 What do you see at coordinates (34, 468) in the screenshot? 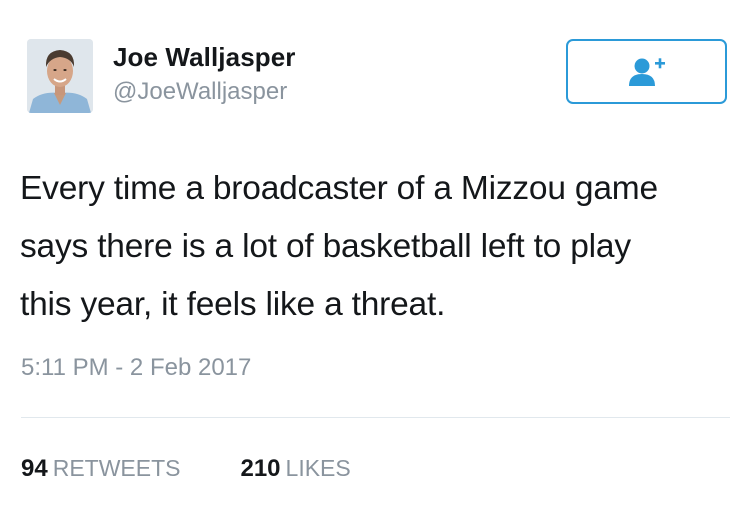
I see `retweets-count: 94` at bounding box center [34, 468].